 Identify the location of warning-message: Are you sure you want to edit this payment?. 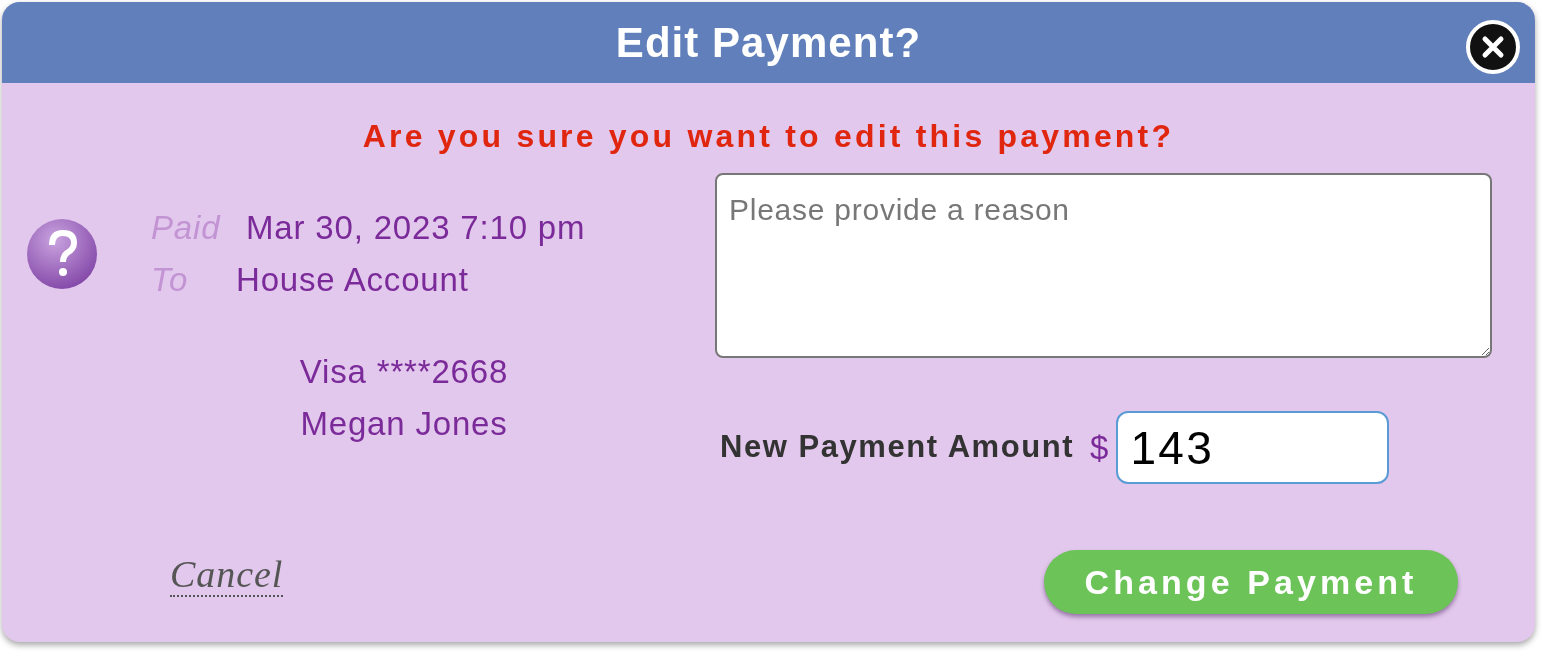
(768, 136).